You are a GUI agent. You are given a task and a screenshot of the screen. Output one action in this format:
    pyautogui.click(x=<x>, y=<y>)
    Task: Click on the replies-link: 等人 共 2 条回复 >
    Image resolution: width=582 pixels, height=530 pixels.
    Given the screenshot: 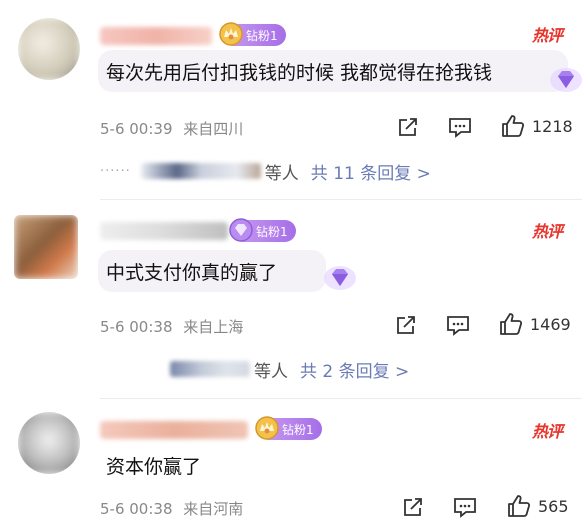 What is the action you would take?
    pyautogui.click(x=289, y=369)
    